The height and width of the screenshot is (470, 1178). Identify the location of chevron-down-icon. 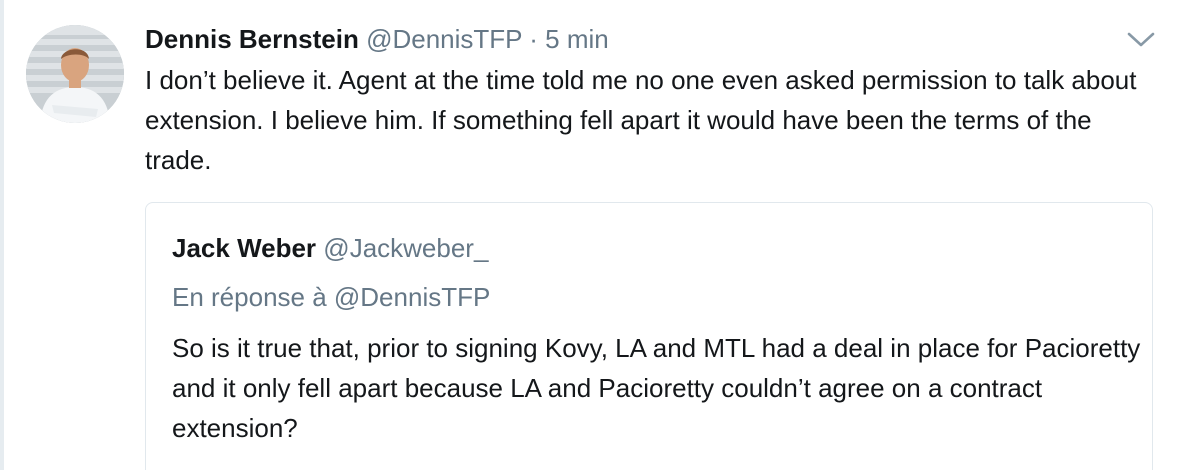
(1141, 39).